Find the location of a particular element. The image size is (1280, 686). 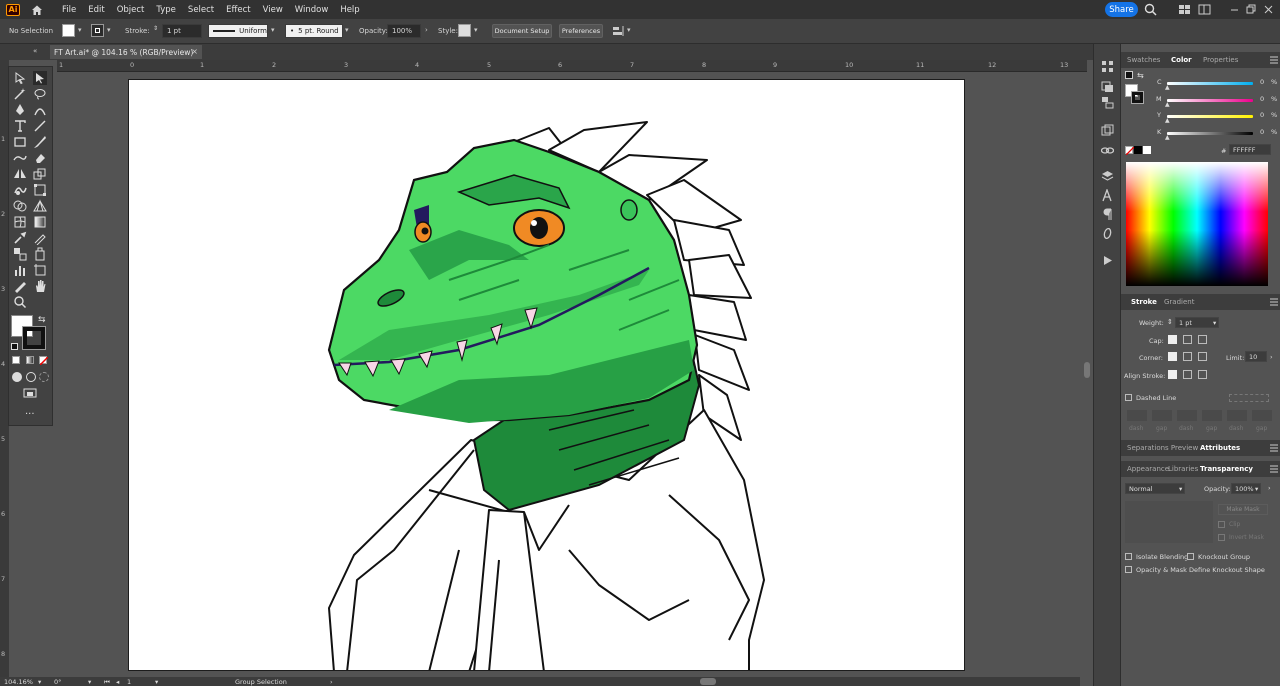

arrange-icon is located at coordinates (618, 31).